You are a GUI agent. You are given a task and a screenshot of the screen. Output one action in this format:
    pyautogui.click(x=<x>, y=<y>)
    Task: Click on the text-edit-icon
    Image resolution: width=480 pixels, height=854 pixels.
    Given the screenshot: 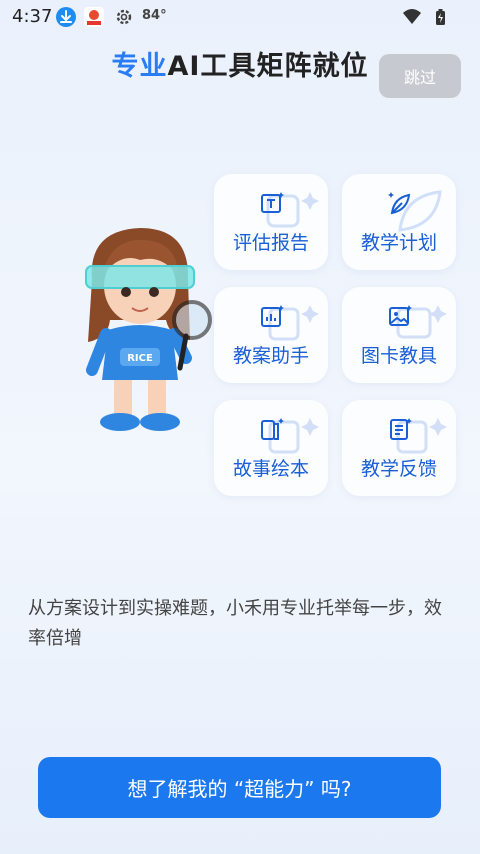 What is the action you would take?
    pyautogui.click(x=272, y=202)
    